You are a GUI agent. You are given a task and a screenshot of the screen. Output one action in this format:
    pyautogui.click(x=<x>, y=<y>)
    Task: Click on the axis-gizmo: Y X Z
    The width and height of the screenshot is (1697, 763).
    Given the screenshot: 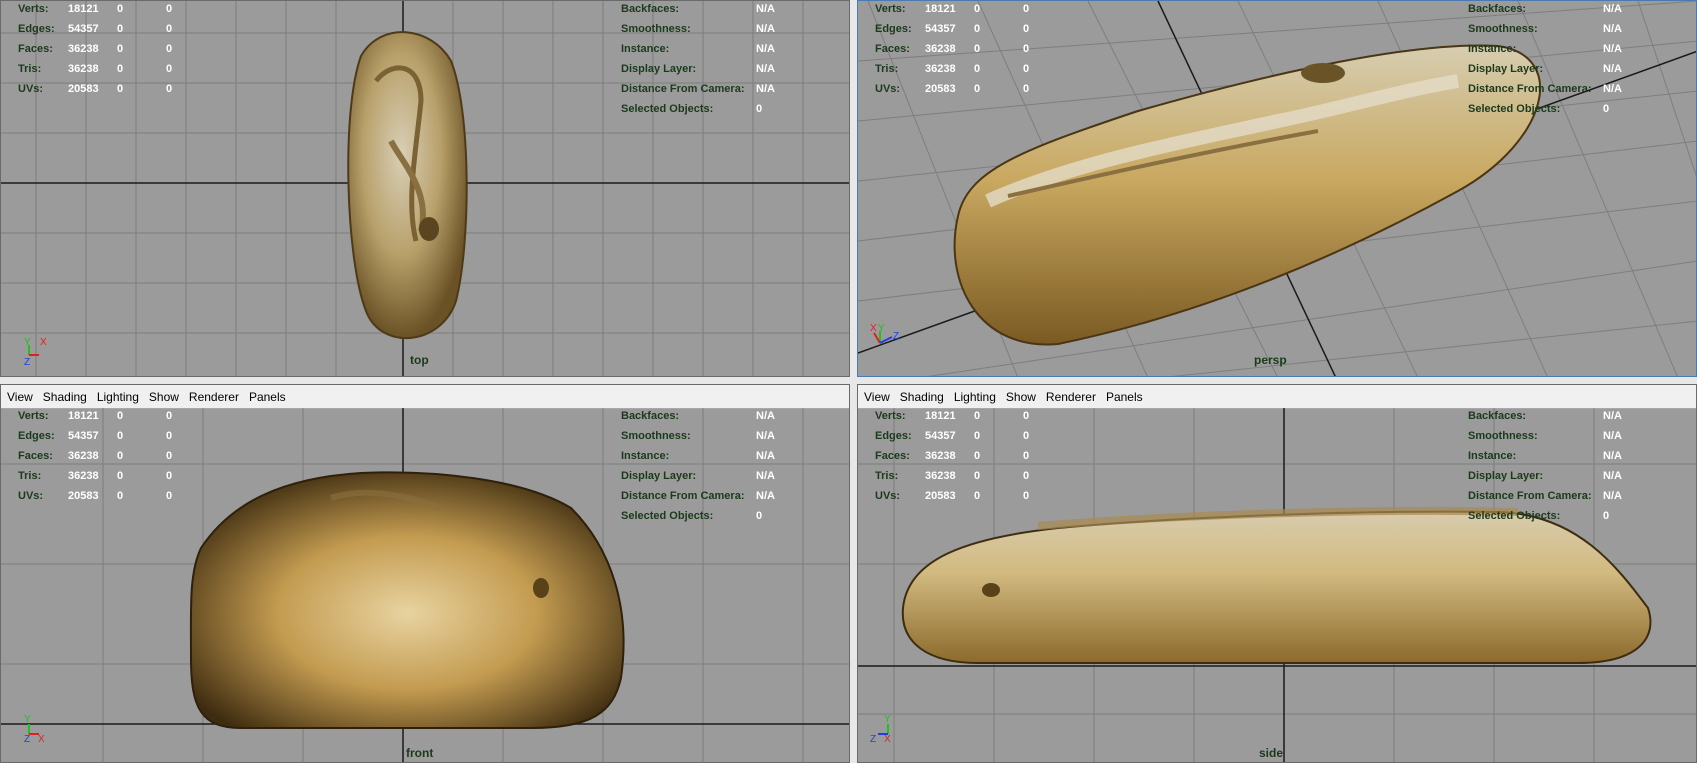 What is the action you would take?
    pyautogui.click(x=41, y=351)
    